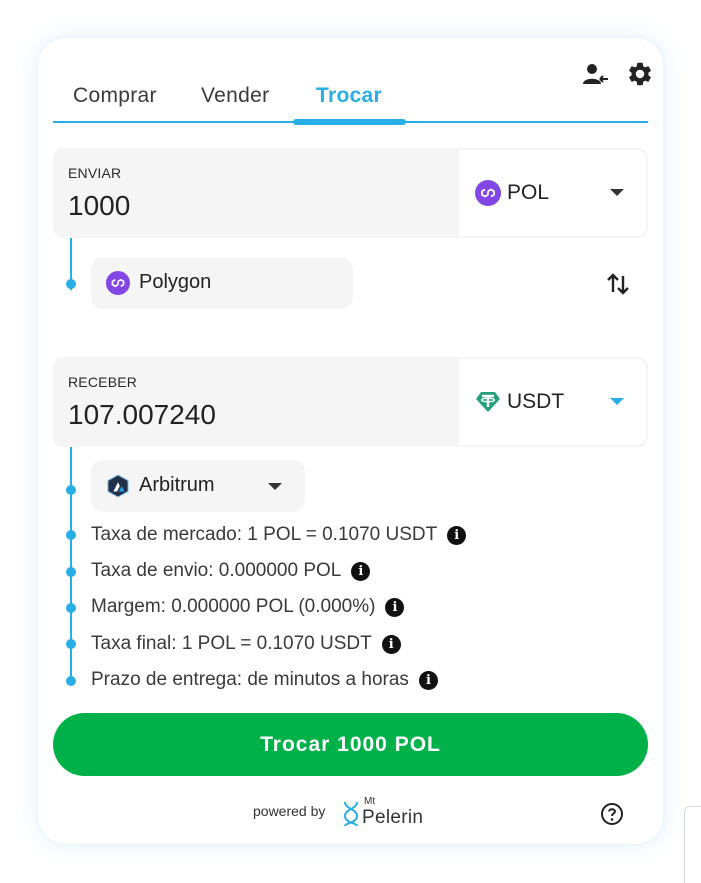 This screenshot has width=701, height=883. What do you see at coordinates (118, 486) in the screenshot?
I see `arbitrum-icon` at bounding box center [118, 486].